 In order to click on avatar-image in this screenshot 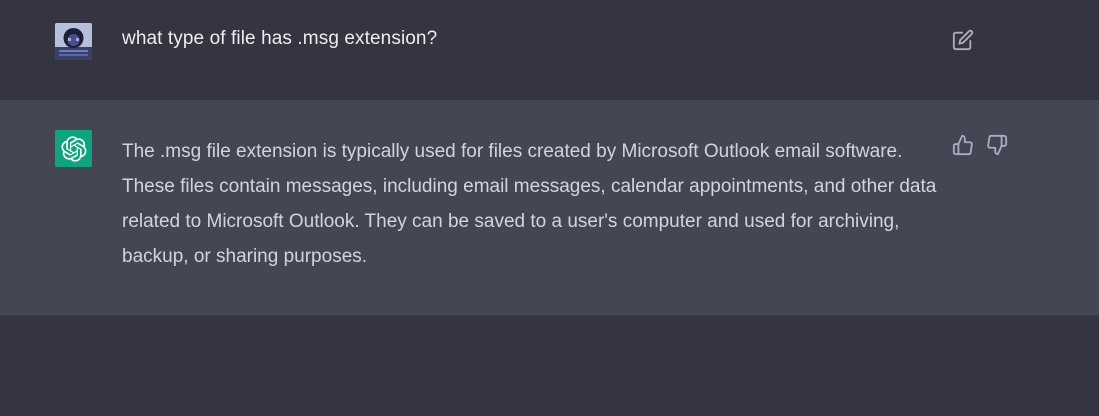, I will do `click(73, 41)`.